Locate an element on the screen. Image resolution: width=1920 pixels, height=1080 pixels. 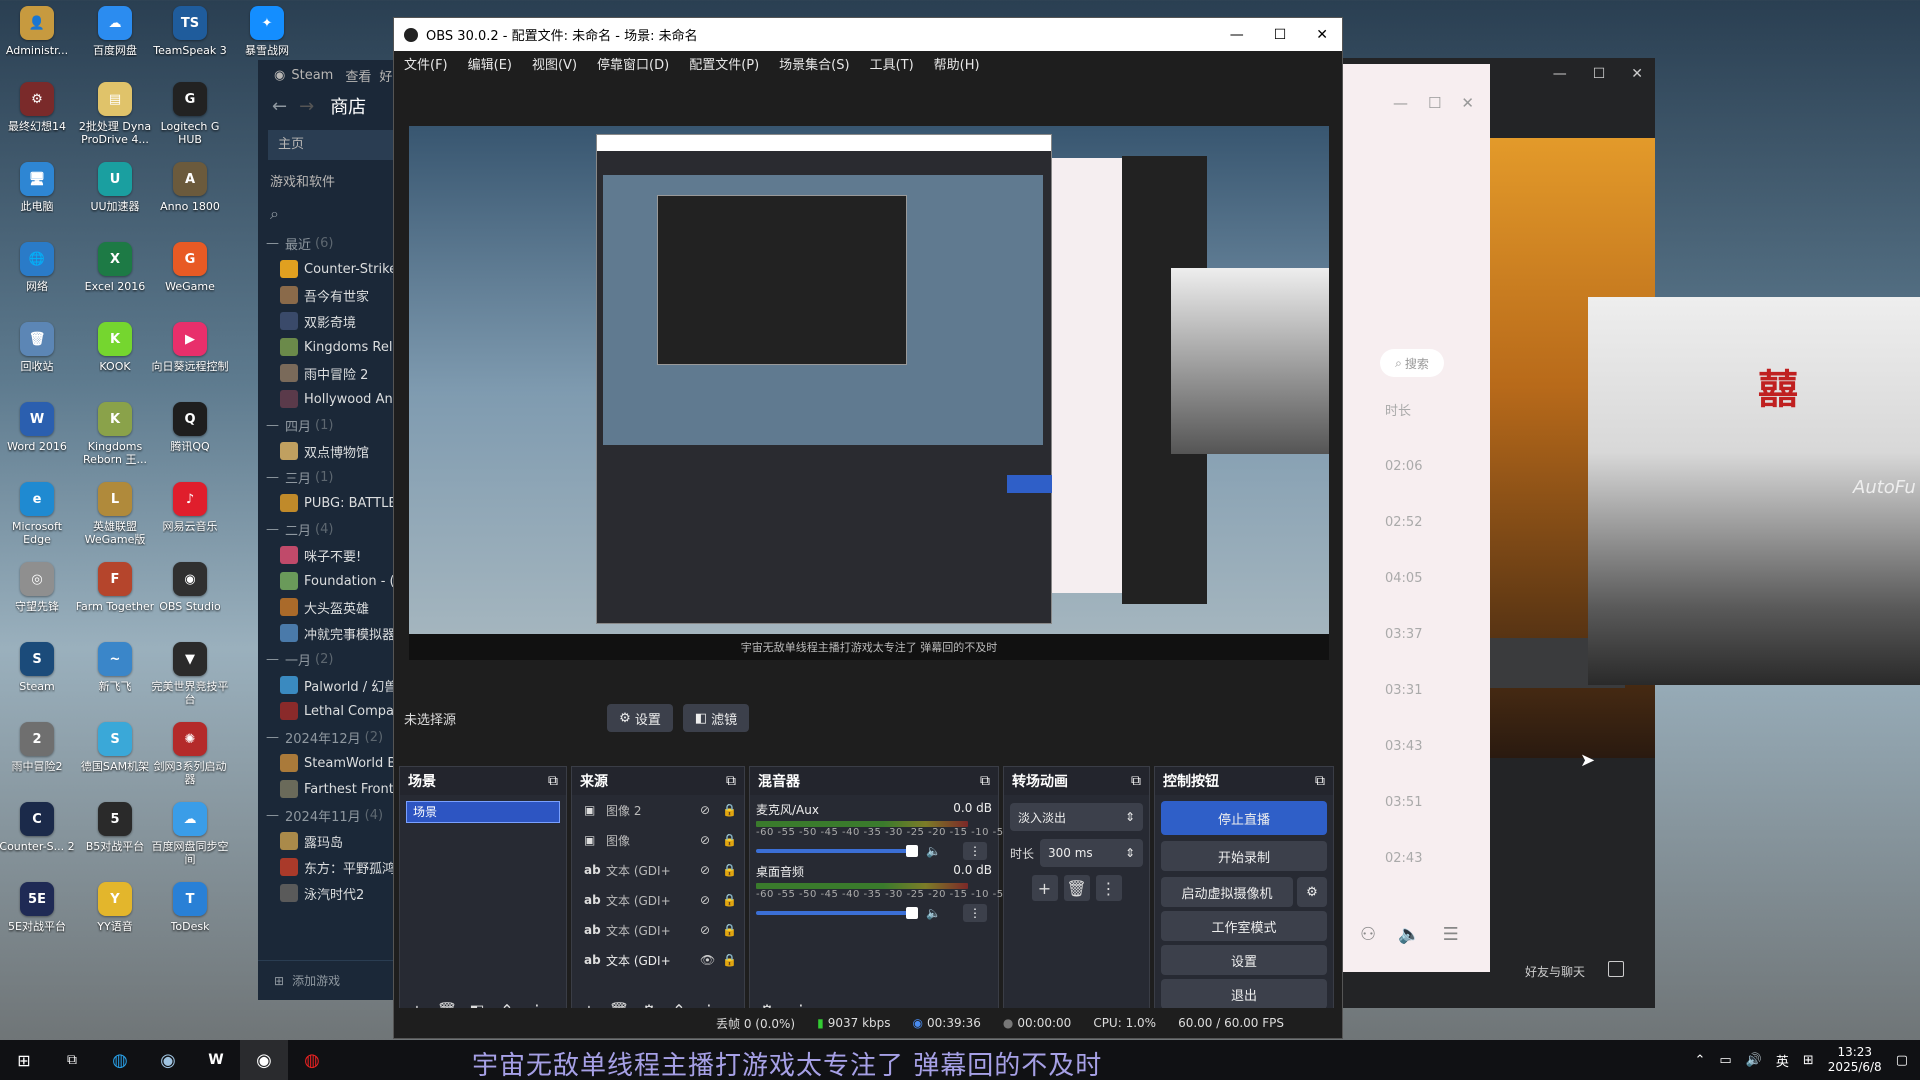
desktop-icon: C Counter-S... 2 is located at coordinates (38, 827).